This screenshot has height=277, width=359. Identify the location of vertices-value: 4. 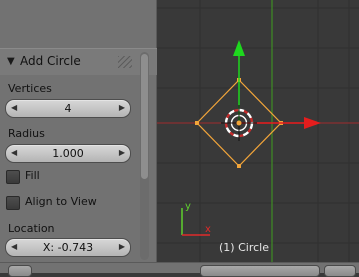
(68, 108).